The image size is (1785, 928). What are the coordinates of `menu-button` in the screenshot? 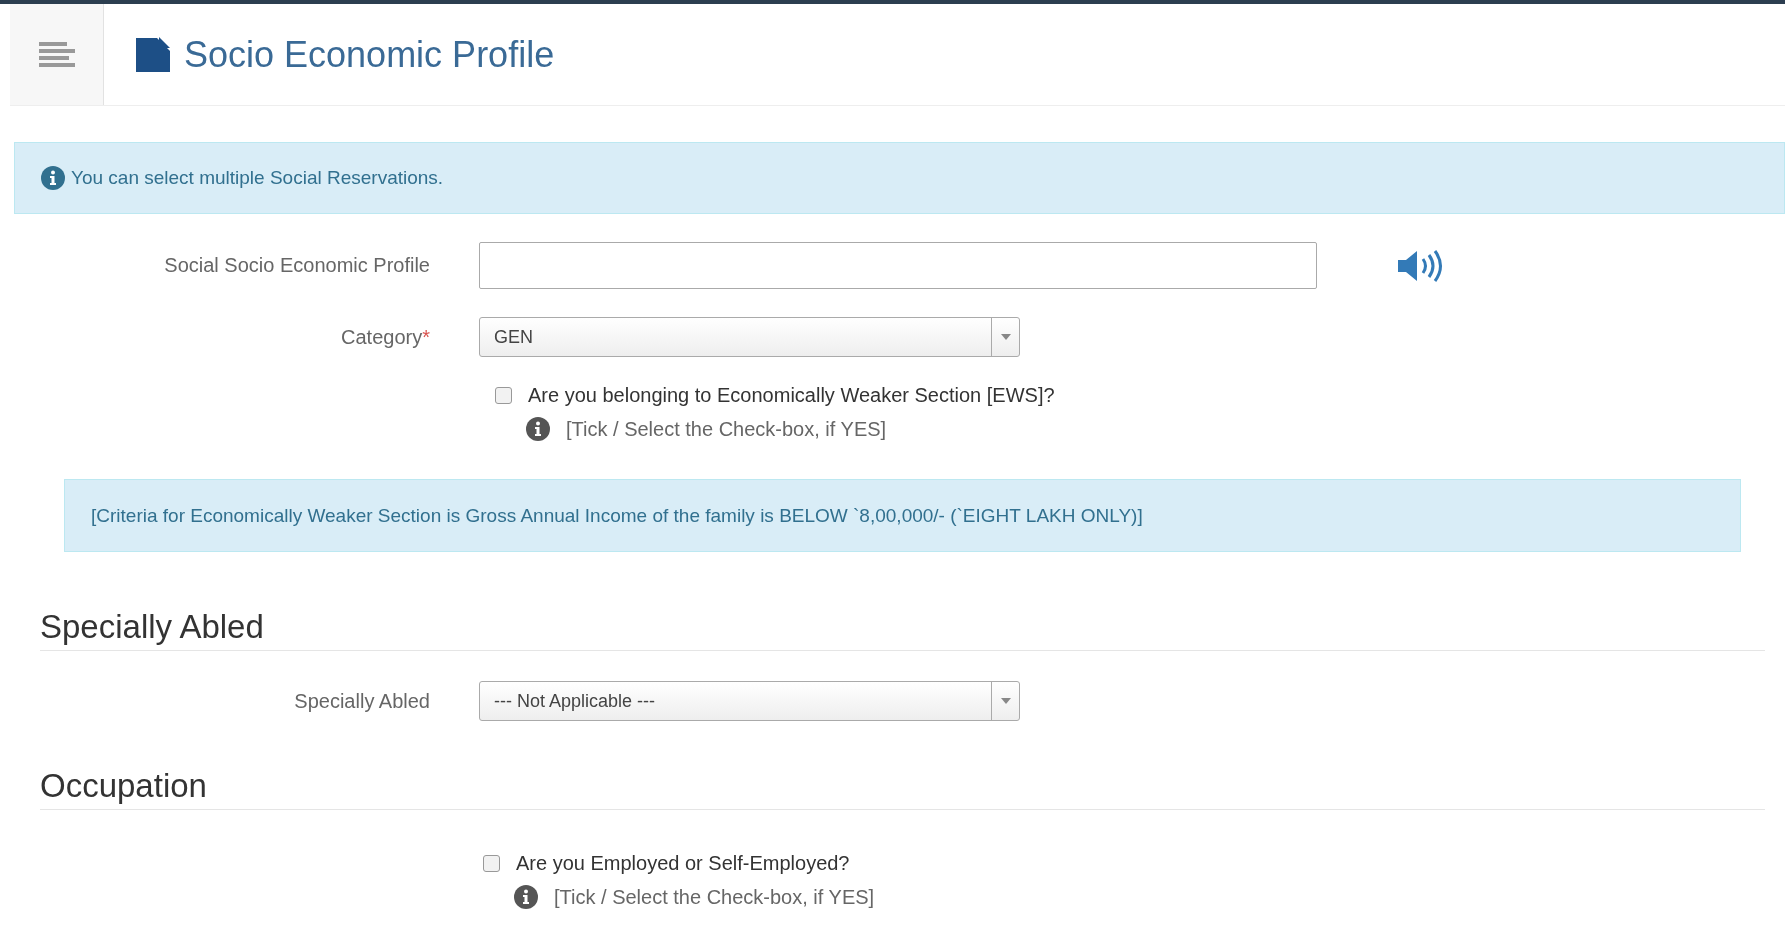 It's located at (57, 54).